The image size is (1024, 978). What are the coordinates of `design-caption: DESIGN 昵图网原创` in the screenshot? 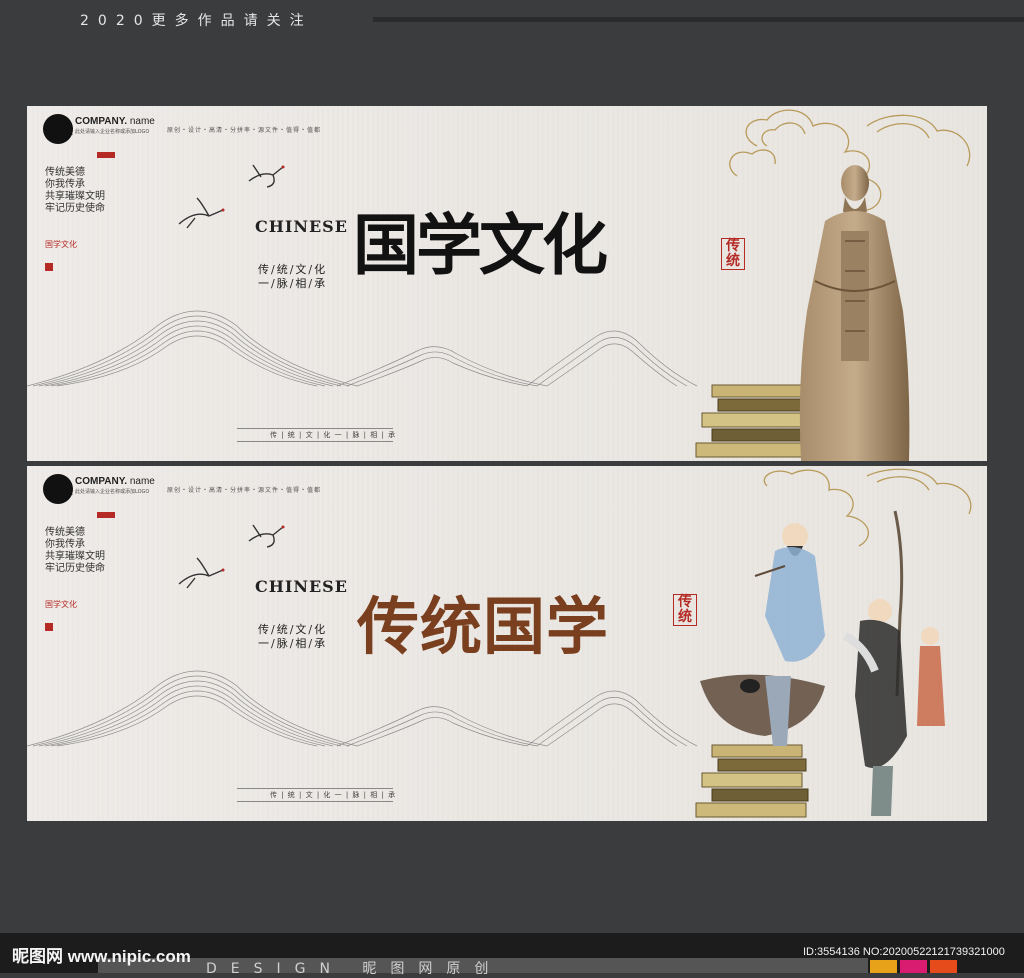 It's located at (354, 969).